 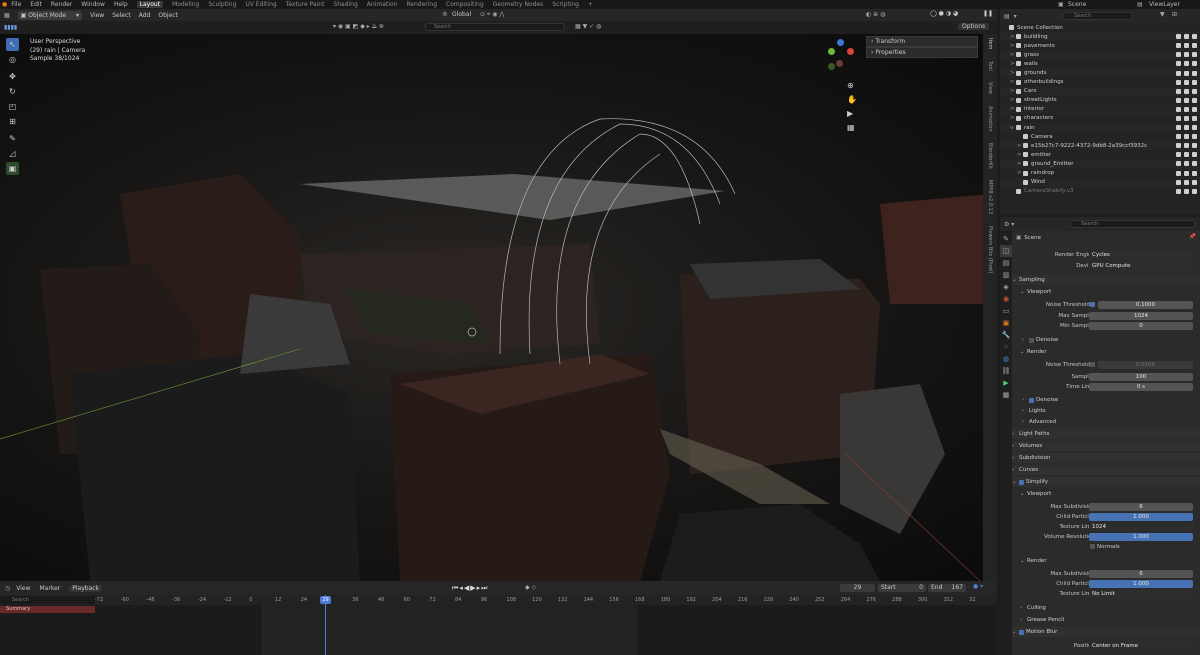 I want to click on toolbar-icons: ▾ ◉ ▣ ◩ ◆ ▸ ⟁ ⊗, so click(x=358, y=27).